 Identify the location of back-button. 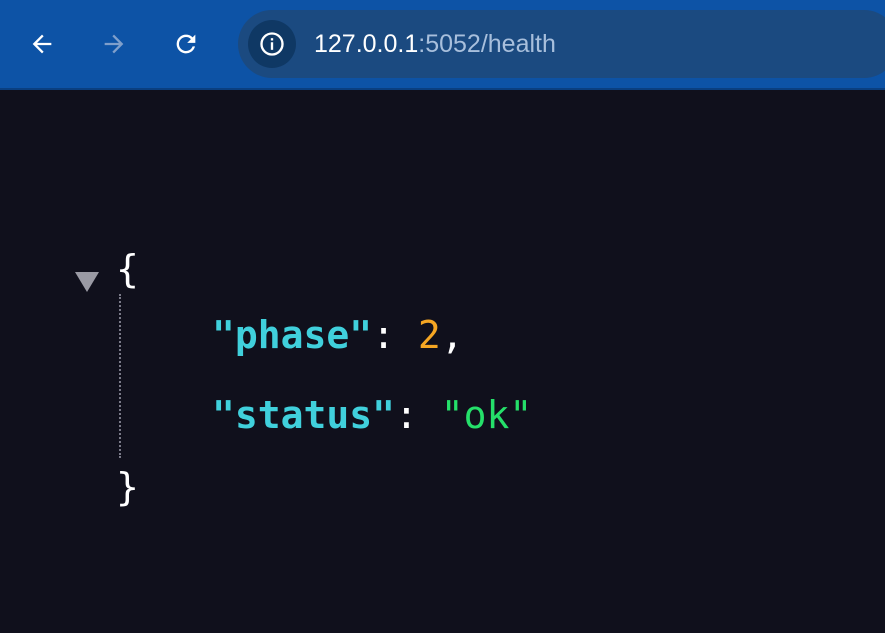
(42, 44).